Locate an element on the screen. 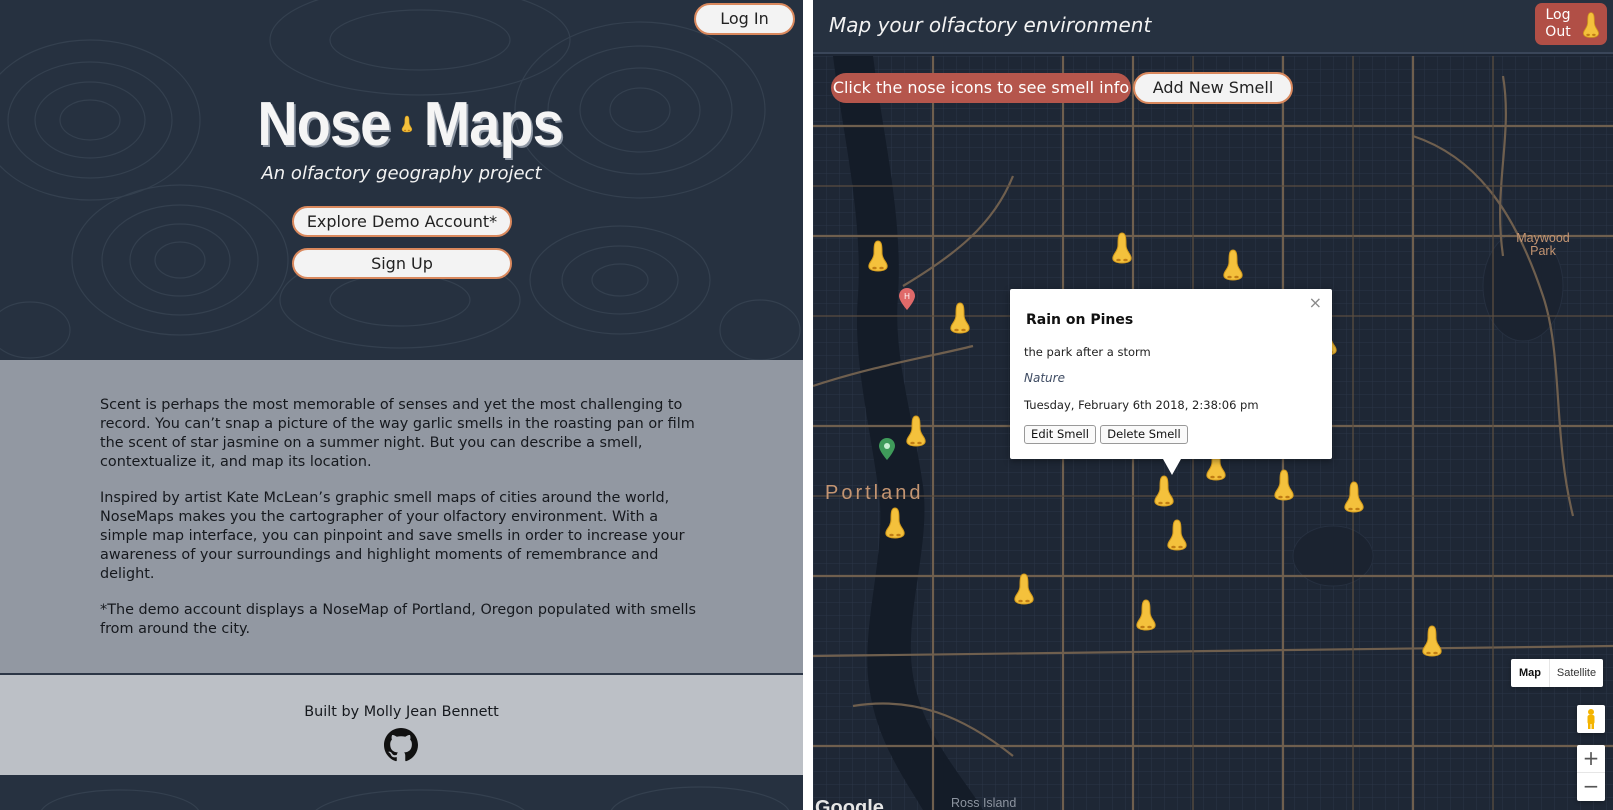 The width and height of the screenshot is (1613, 810). topographic-background-bottom is located at coordinates (415, 798).